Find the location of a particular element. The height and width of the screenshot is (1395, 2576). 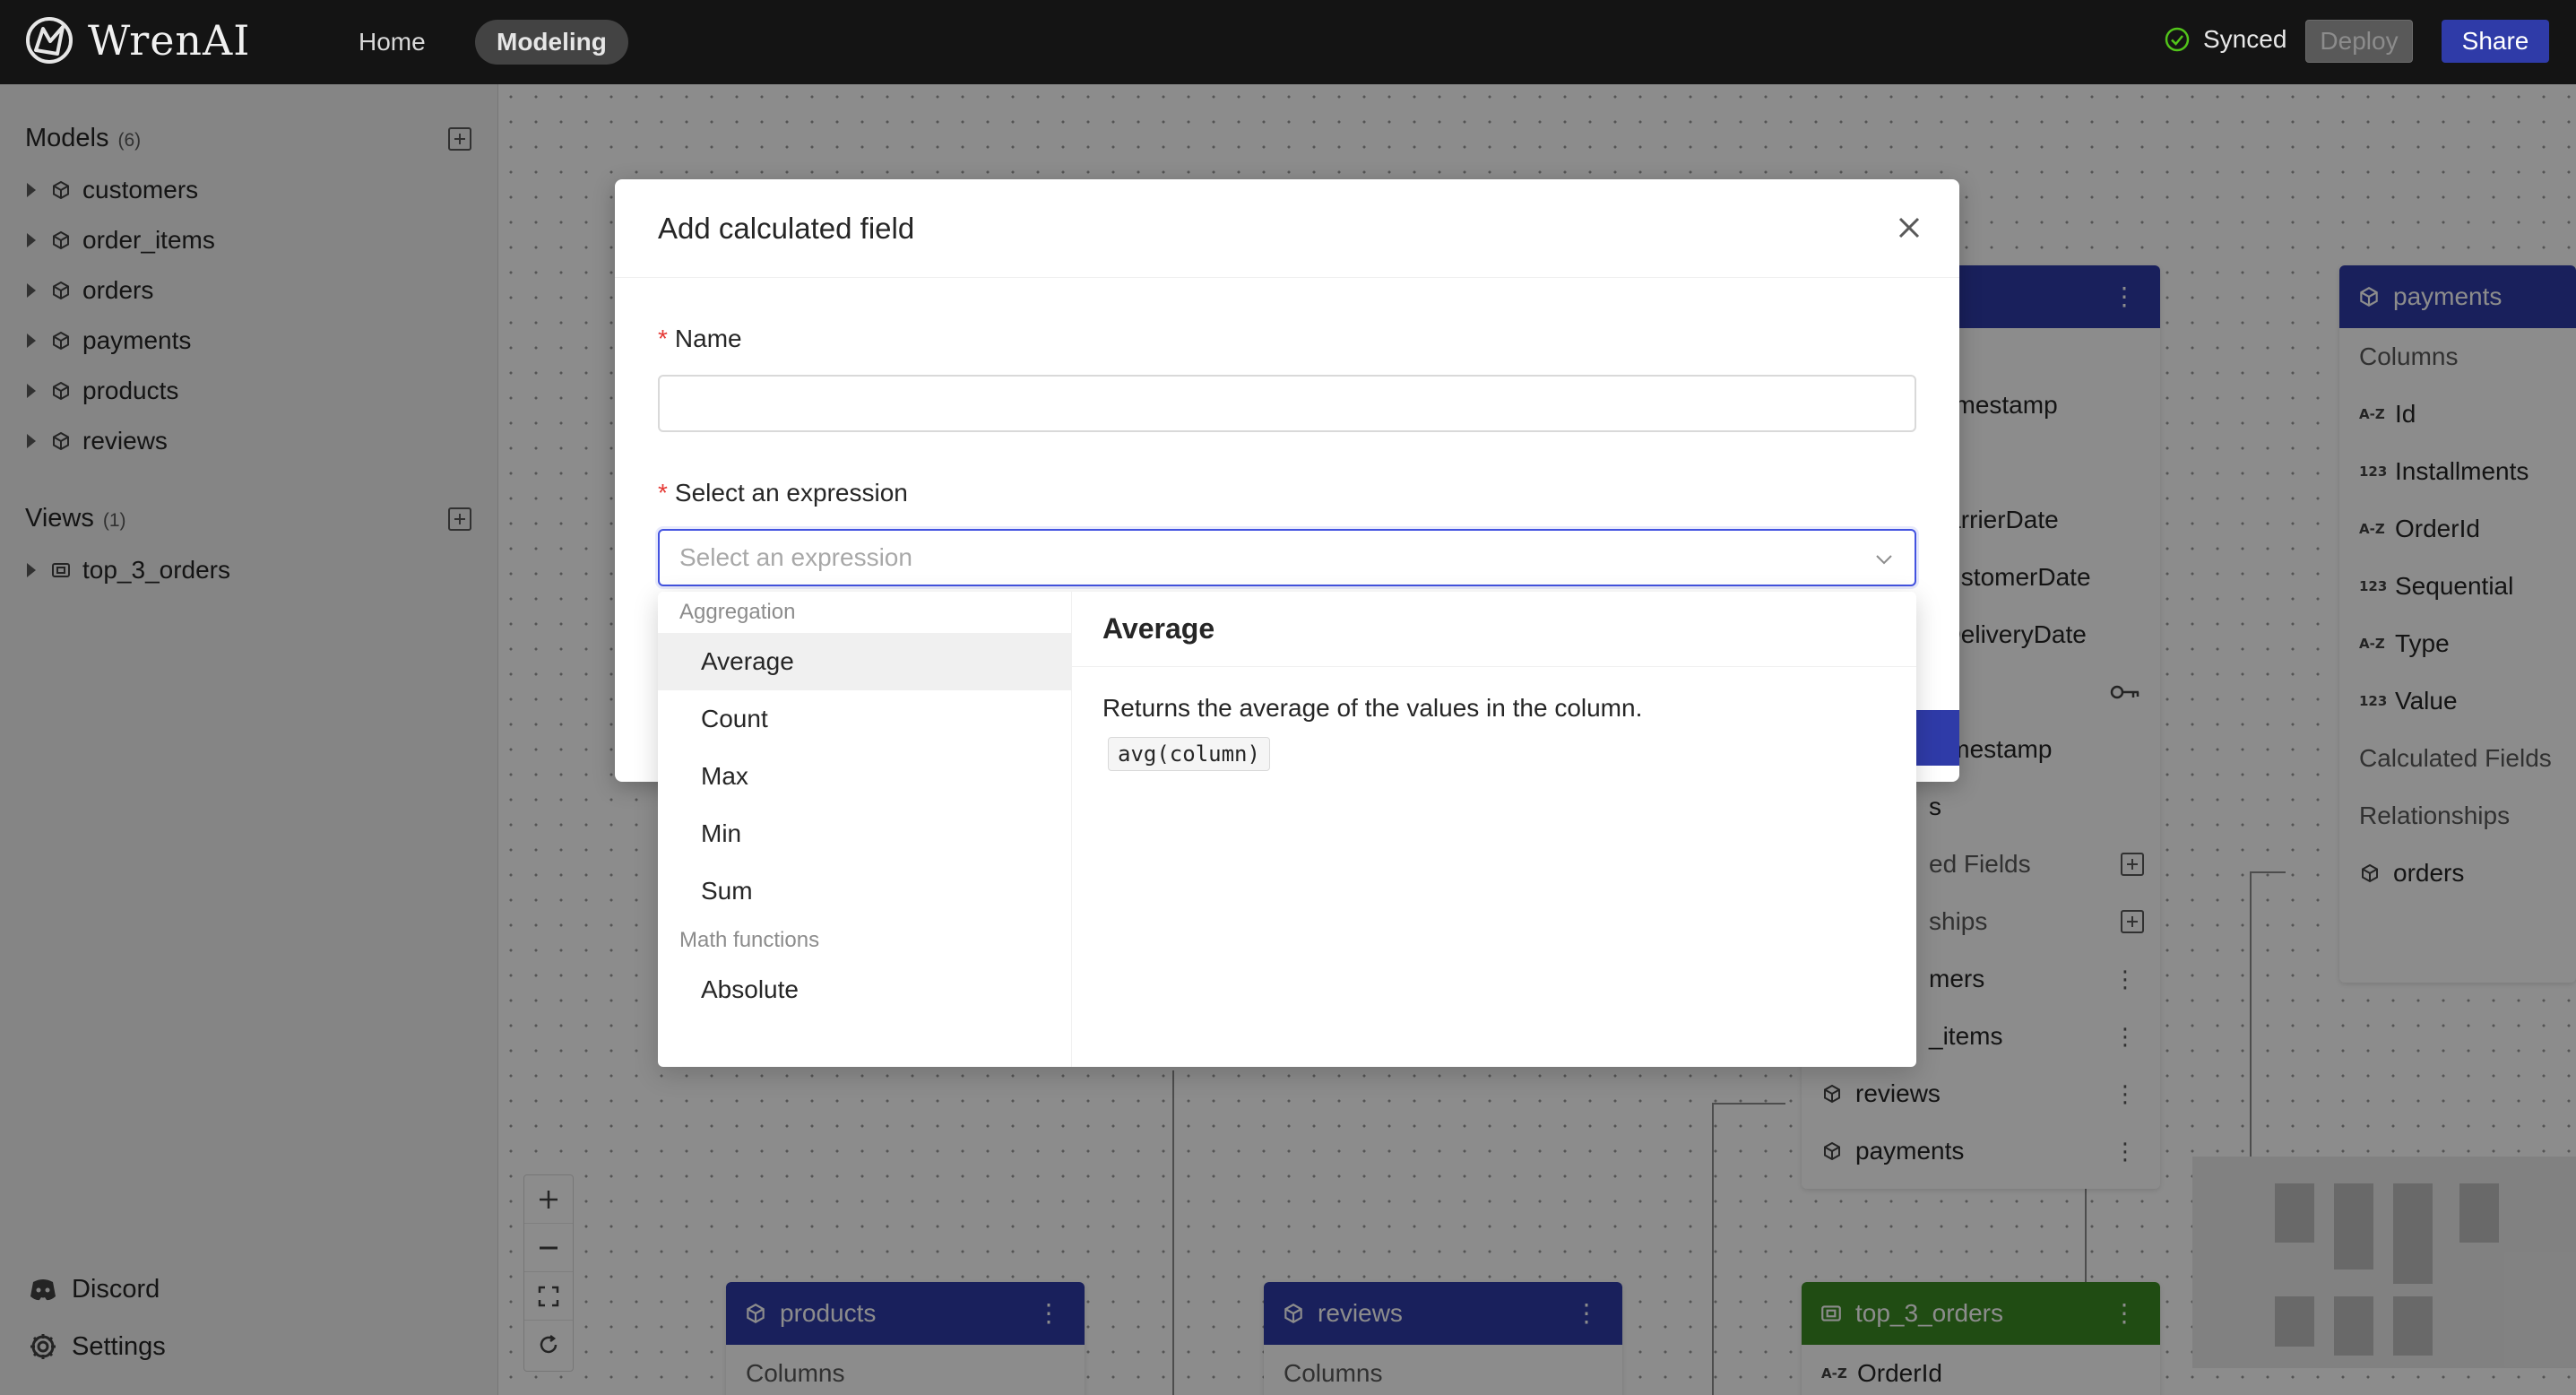

expression-detail-title: Average is located at coordinates (1494, 629).